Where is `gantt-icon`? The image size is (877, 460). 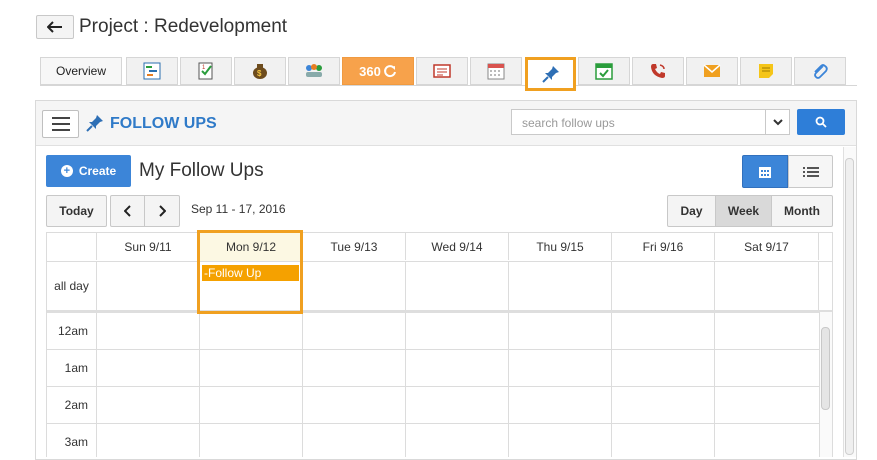
gantt-icon is located at coordinates (152, 71).